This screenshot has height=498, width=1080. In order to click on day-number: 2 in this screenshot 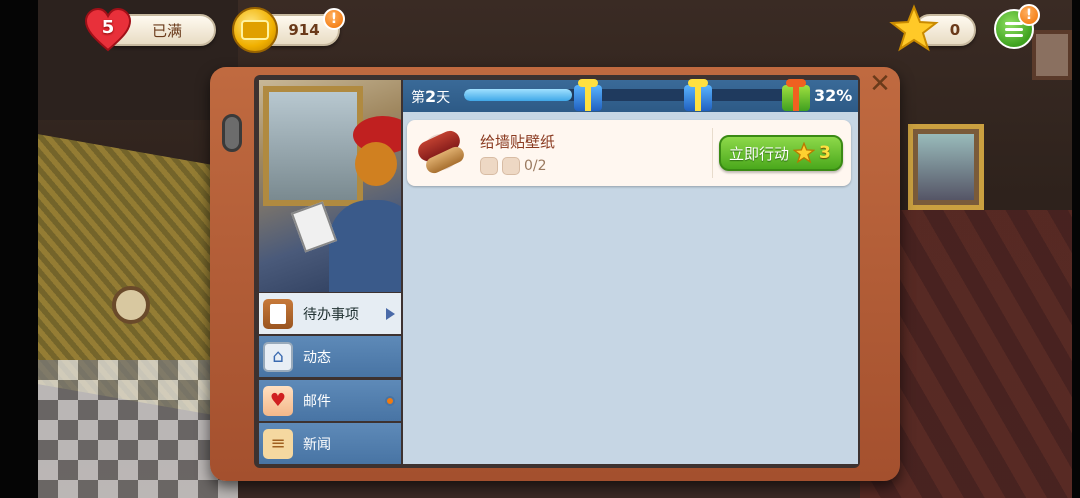, I will do `click(431, 96)`.